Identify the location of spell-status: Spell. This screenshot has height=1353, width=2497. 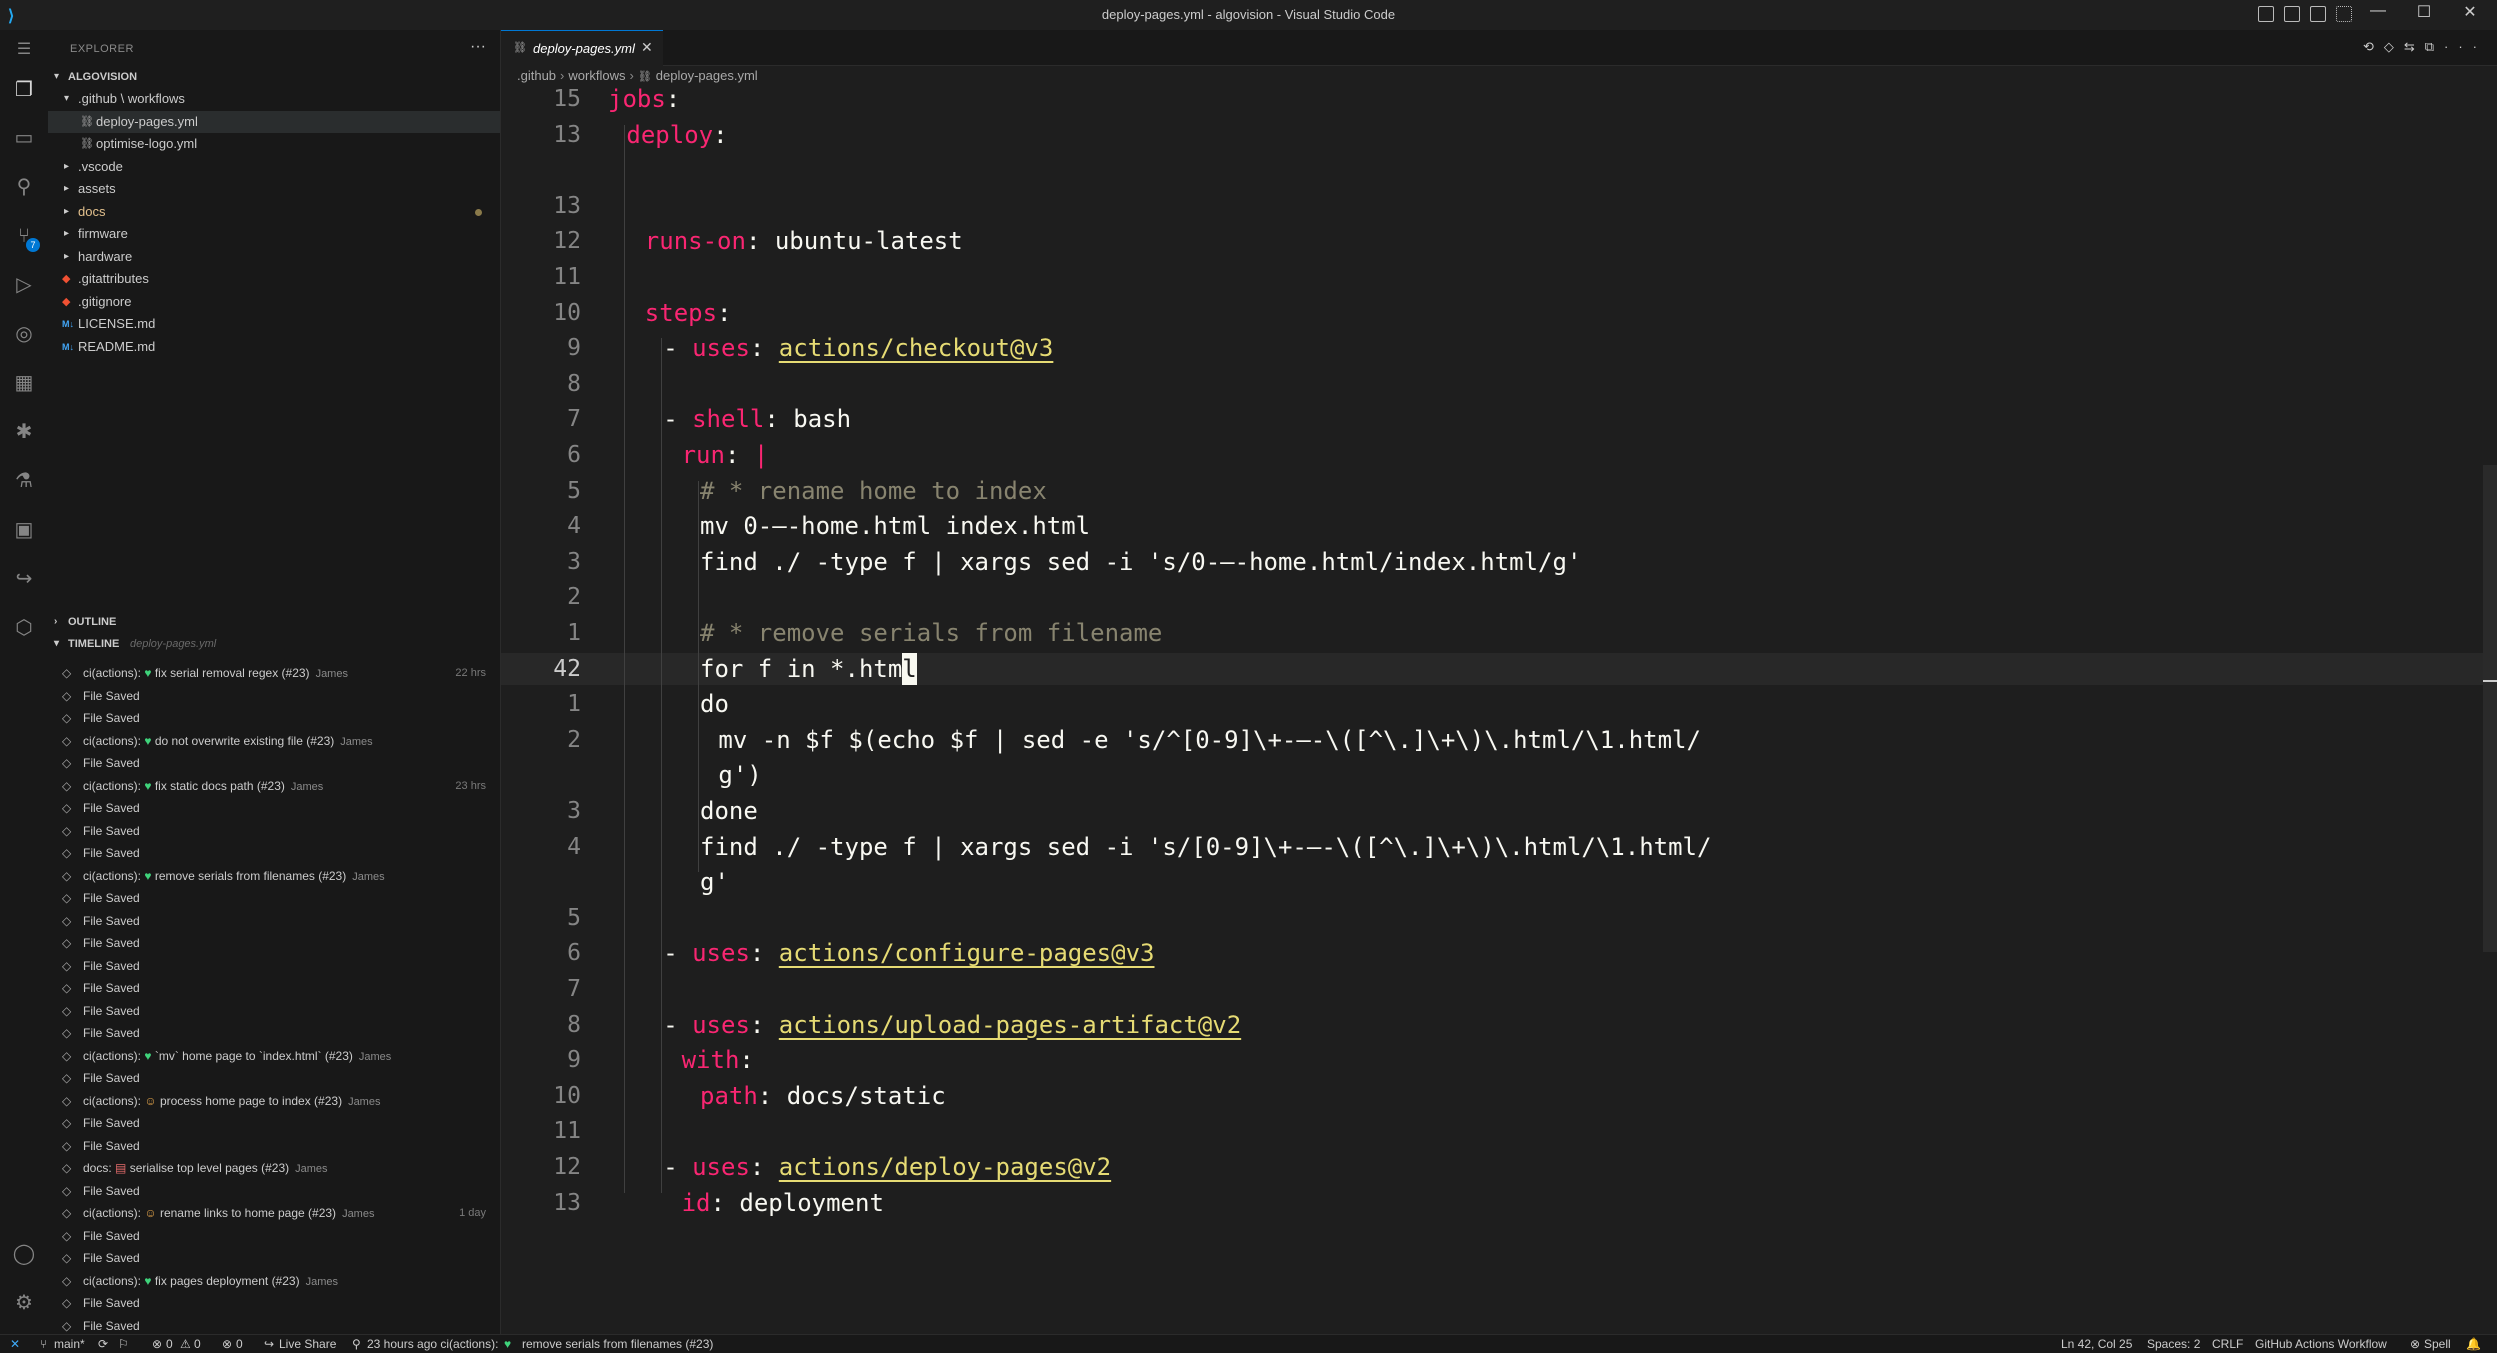
(2437, 1344).